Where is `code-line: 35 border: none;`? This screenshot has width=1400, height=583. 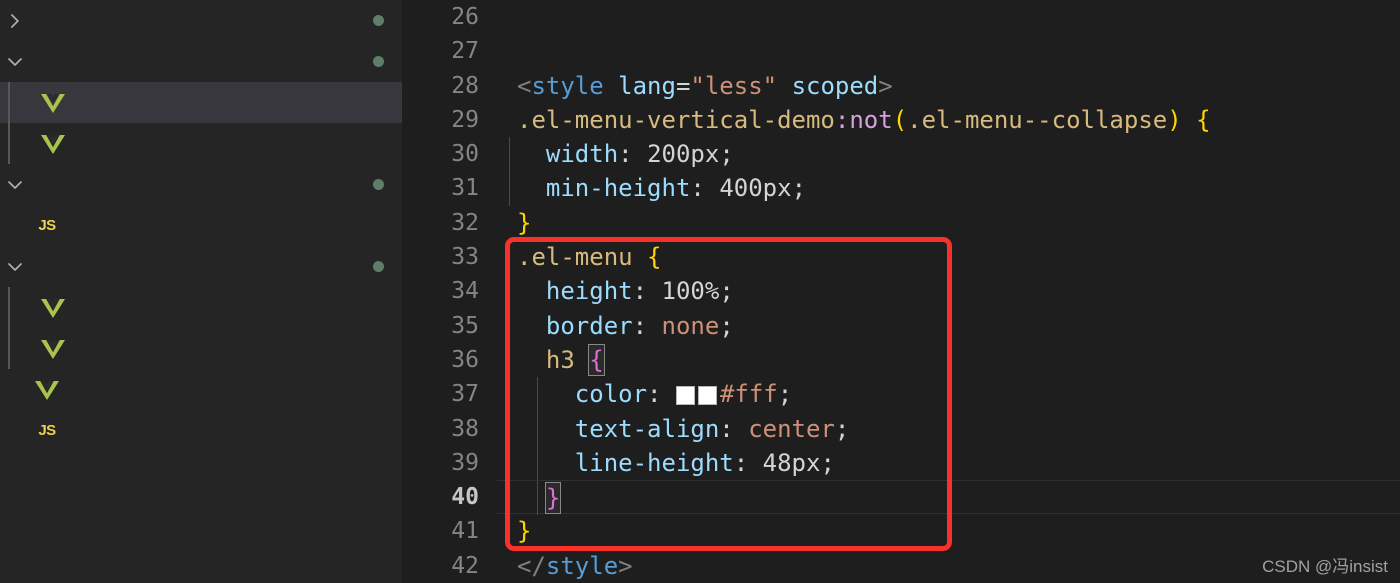
code-line: 35 border: none; is located at coordinates (901, 325).